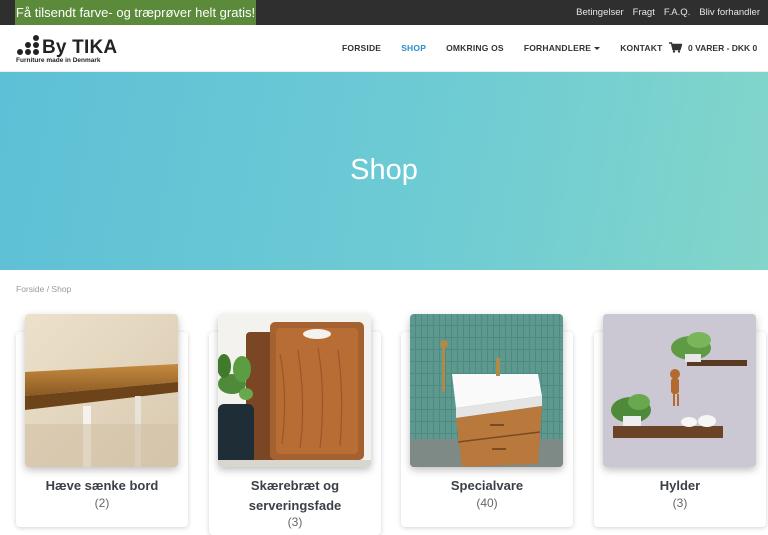  I want to click on nav-item-forhandlere: FORHANDLERE, so click(562, 48).